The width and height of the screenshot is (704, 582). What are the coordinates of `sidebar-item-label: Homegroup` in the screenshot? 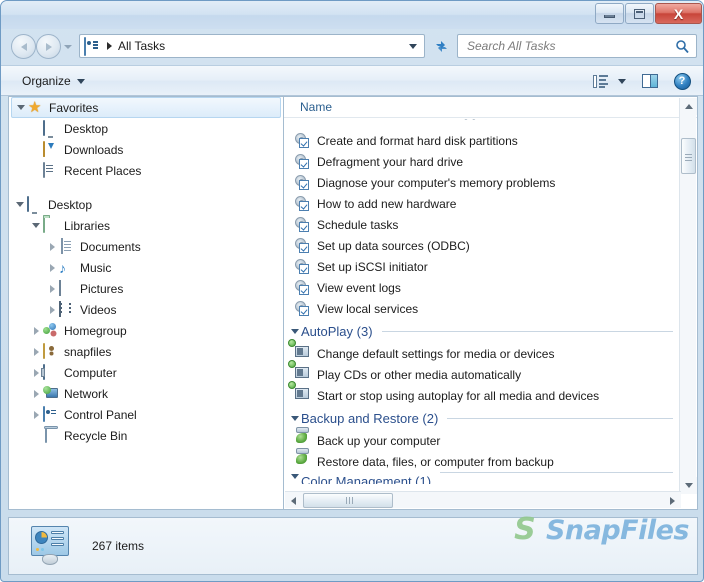 It's located at (95, 330).